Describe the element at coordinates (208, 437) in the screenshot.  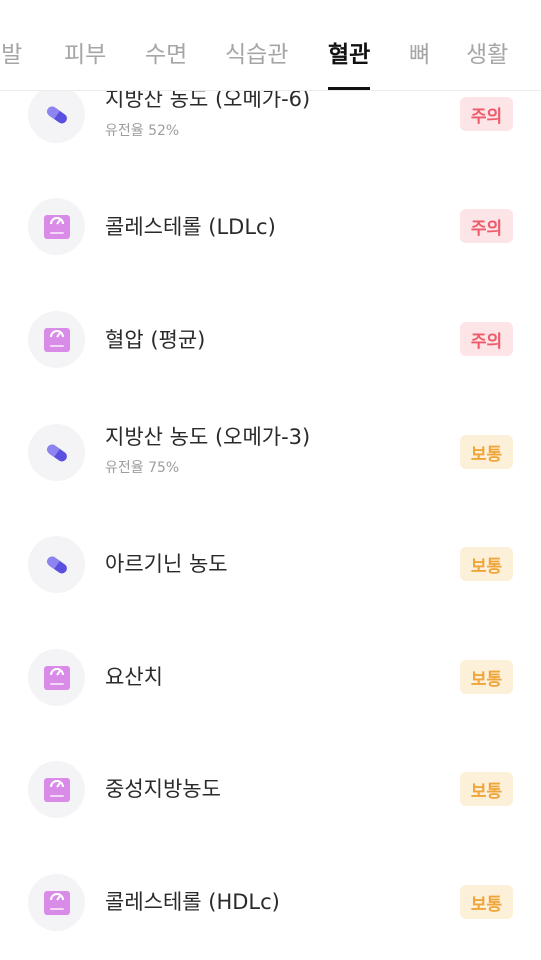
I see `item-title: 지방산 농도 (오메가-3)` at that location.